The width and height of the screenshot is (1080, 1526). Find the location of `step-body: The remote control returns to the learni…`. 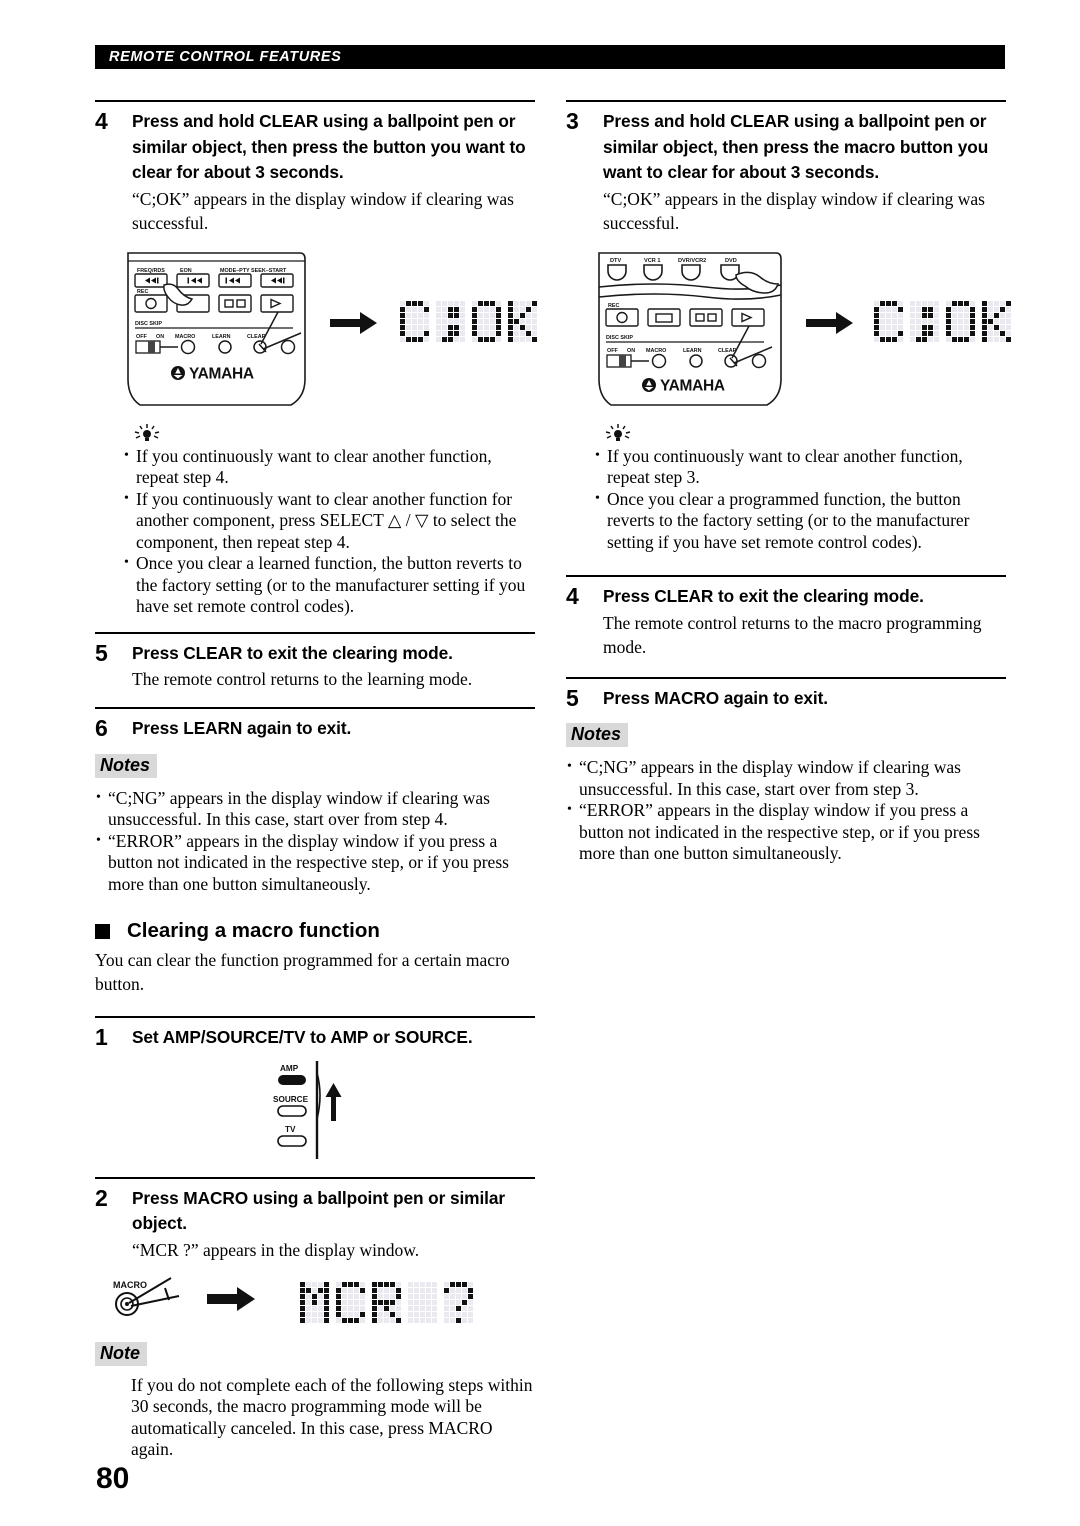

step-body: The remote control returns to the learni… is located at coordinates (302, 679).